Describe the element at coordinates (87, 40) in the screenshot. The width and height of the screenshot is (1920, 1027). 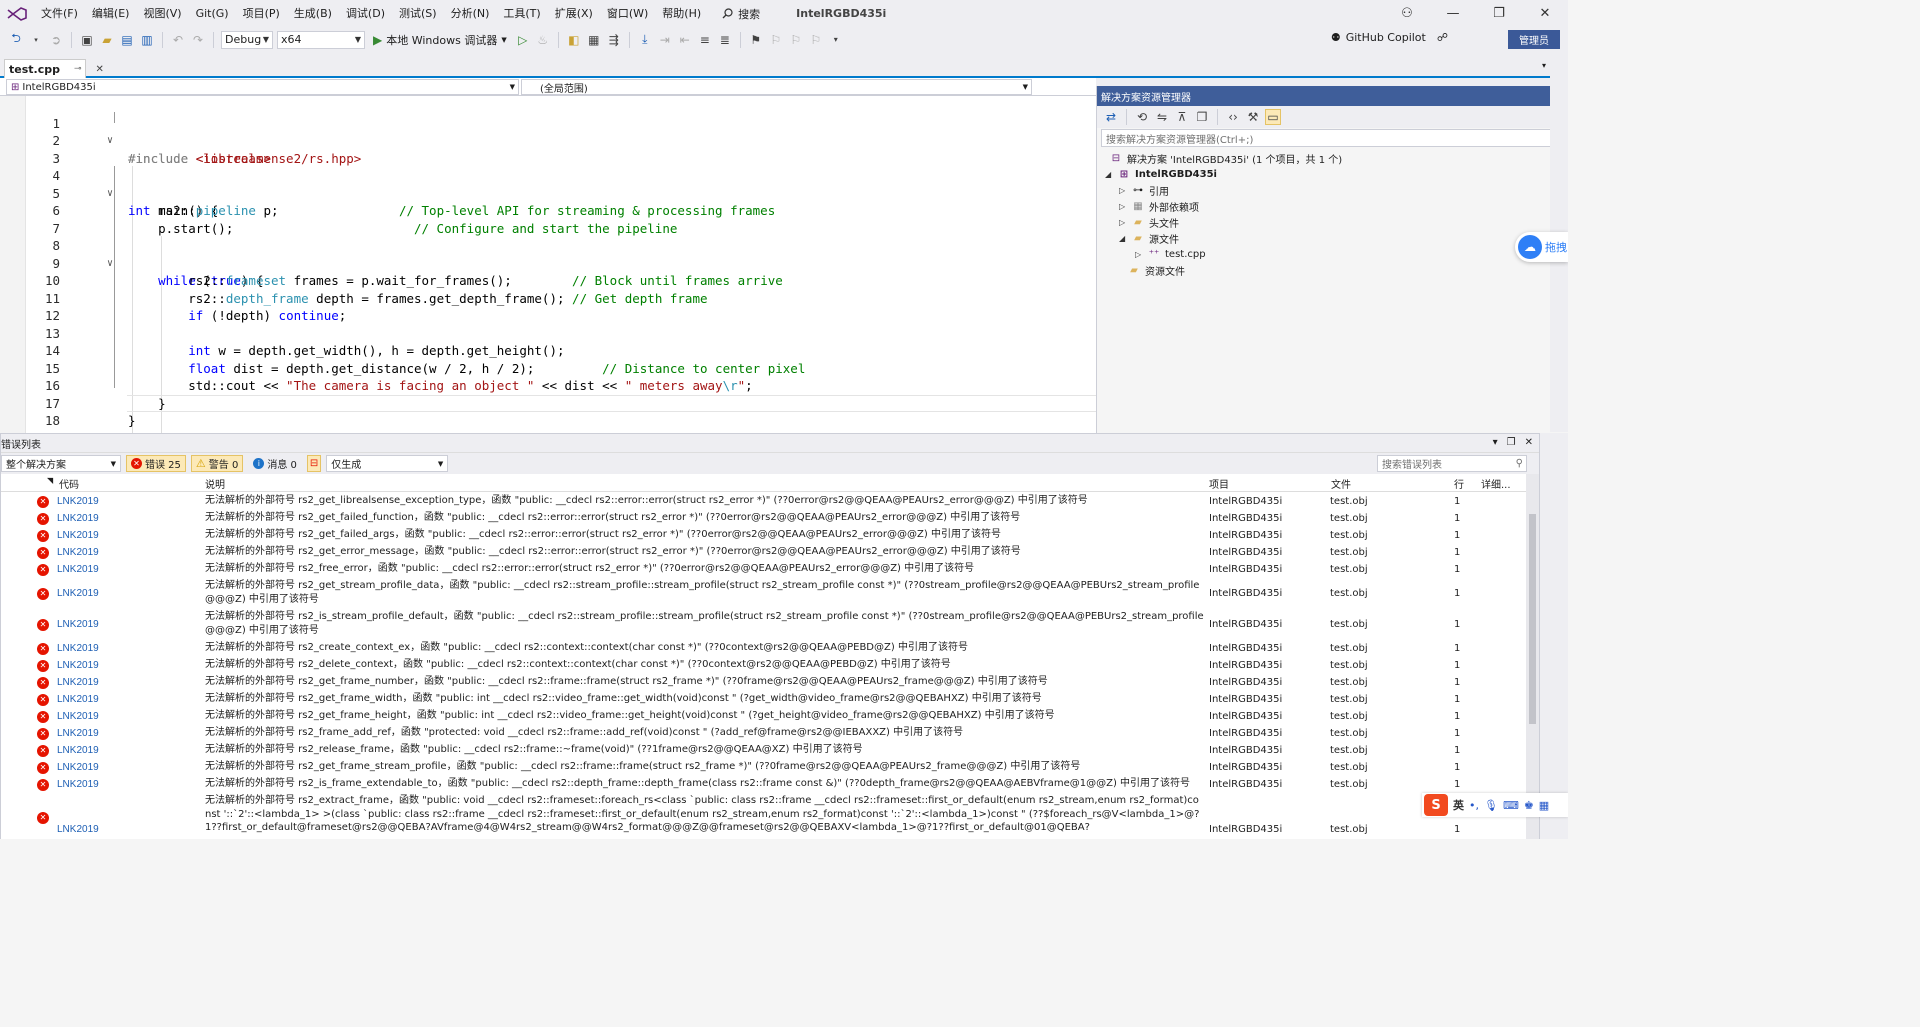
I see `new-project-icon: ▣` at that location.